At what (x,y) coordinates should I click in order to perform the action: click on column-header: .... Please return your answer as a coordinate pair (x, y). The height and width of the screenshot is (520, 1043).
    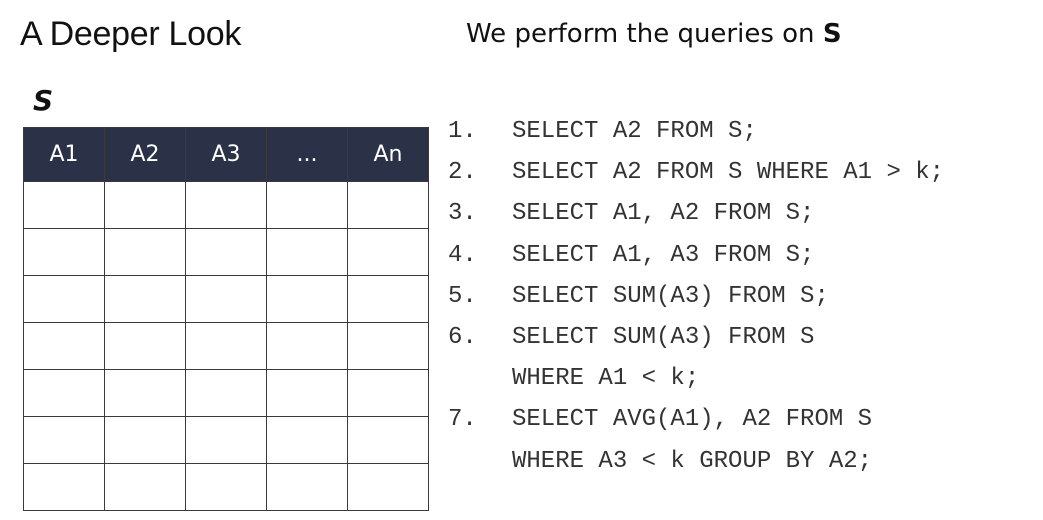
    Looking at the image, I should click on (307, 154).